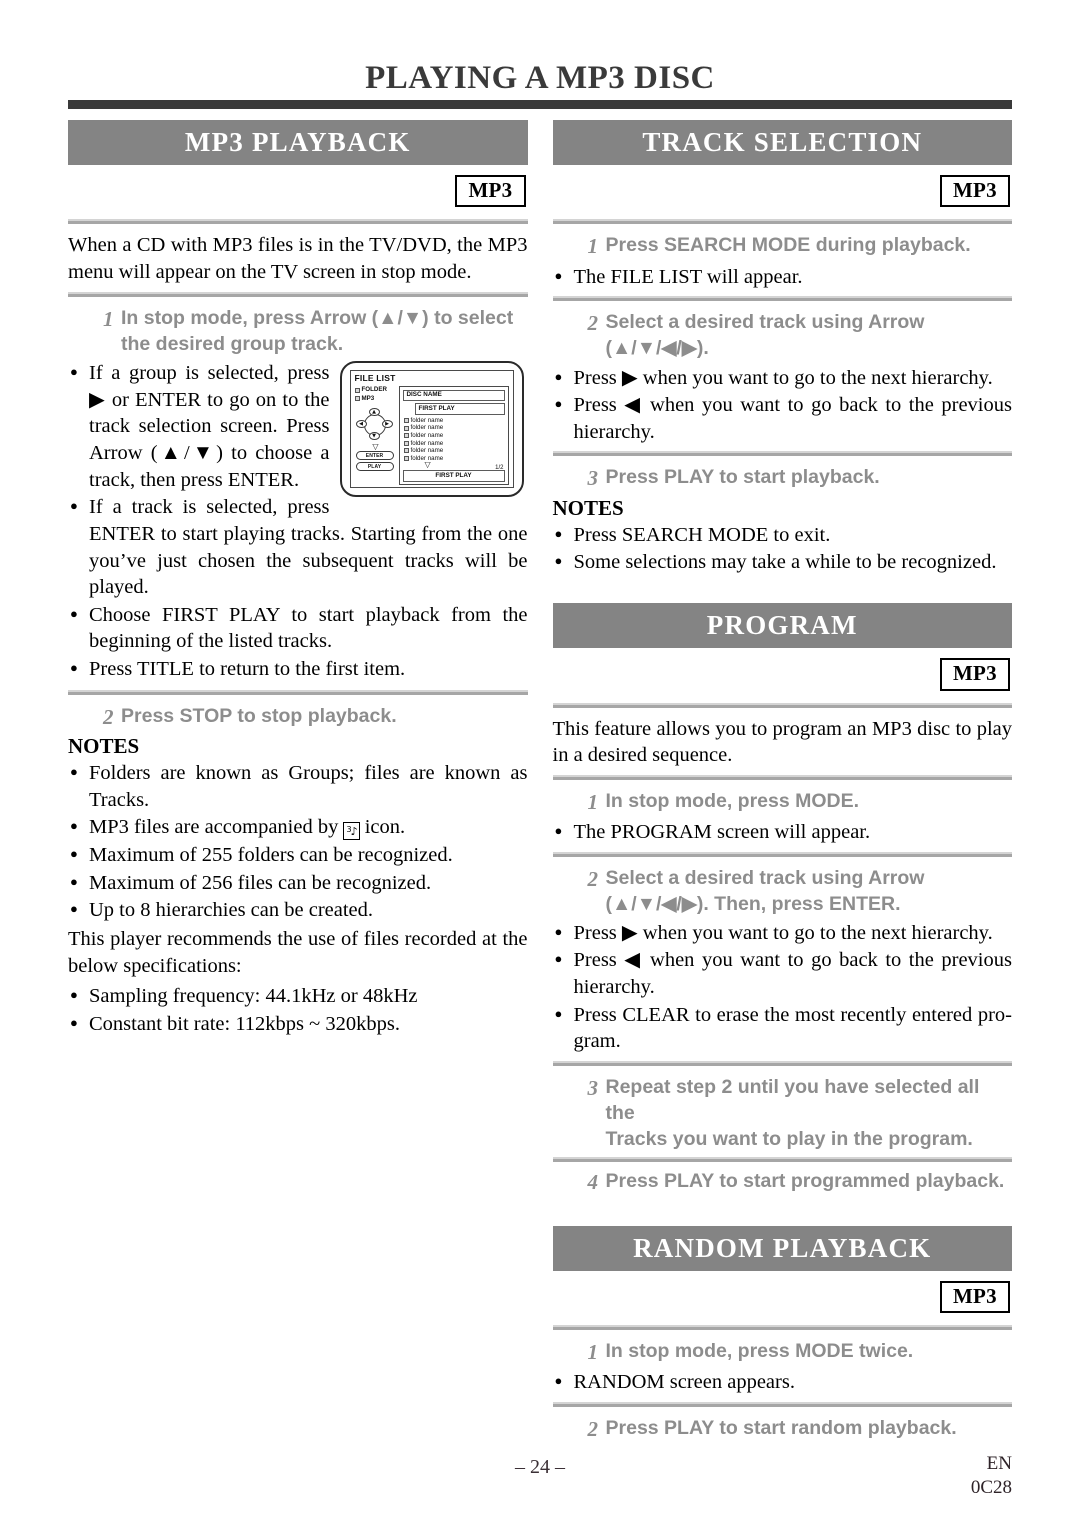 The width and height of the screenshot is (1080, 1526). What do you see at coordinates (805, 1181) in the screenshot?
I see `step-text: Press PLAY to start programmed playback.` at bounding box center [805, 1181].